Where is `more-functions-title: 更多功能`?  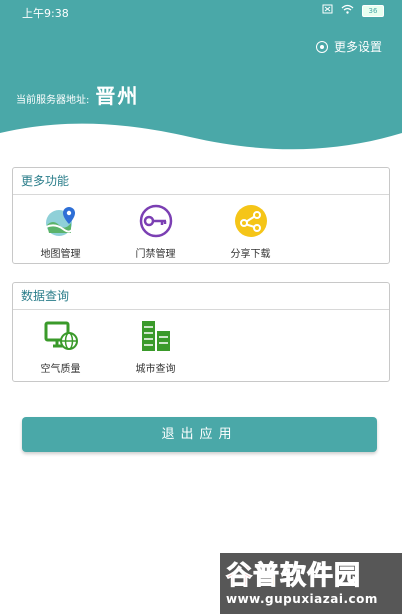 more-functions-title: 更多功能 is located at coordinates (201, 181).